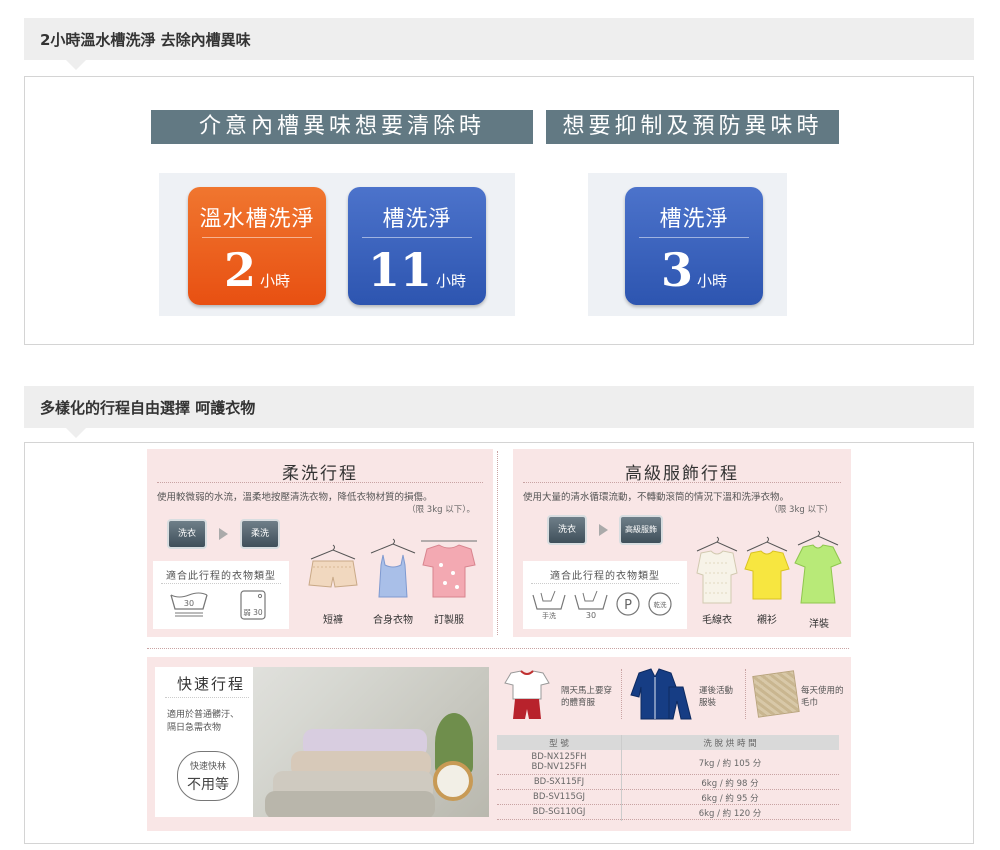 This screenshot has height=850, width=1000. I want to click on cell-time: 6kg / 約 120 分, so click(730, 814).